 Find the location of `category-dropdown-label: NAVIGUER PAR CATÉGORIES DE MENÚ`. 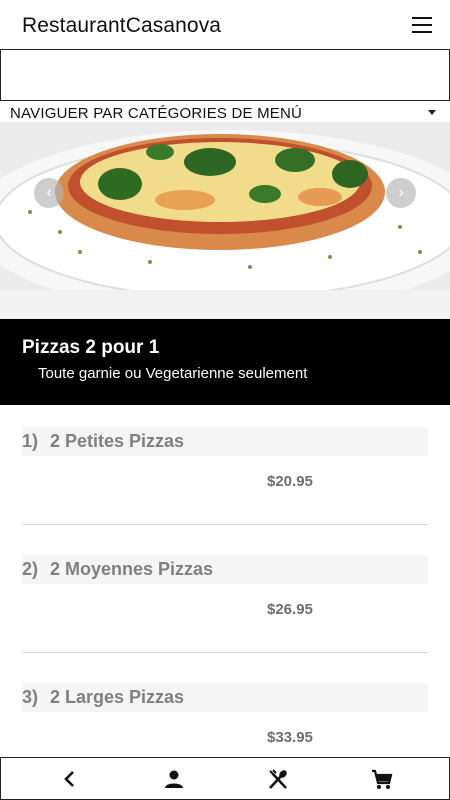

category-dropdown-label: NAVIGUER PAR CATÉGORIES DE MENÚ is located at coordinates (156, 113).